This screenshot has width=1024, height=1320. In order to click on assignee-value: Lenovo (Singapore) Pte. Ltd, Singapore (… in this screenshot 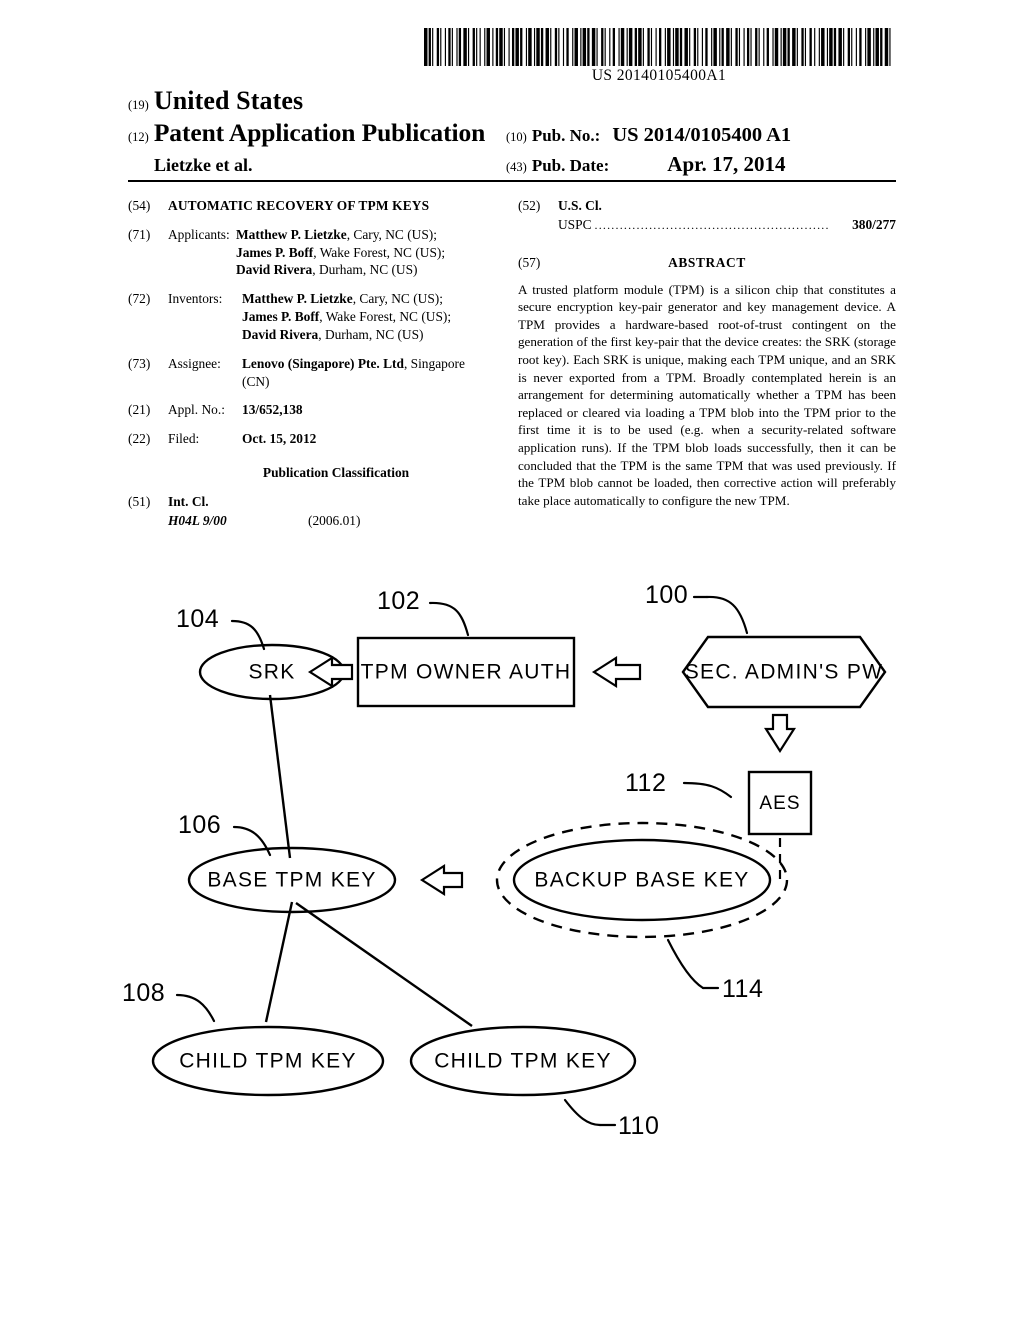, I will do `click(376, 373)`.